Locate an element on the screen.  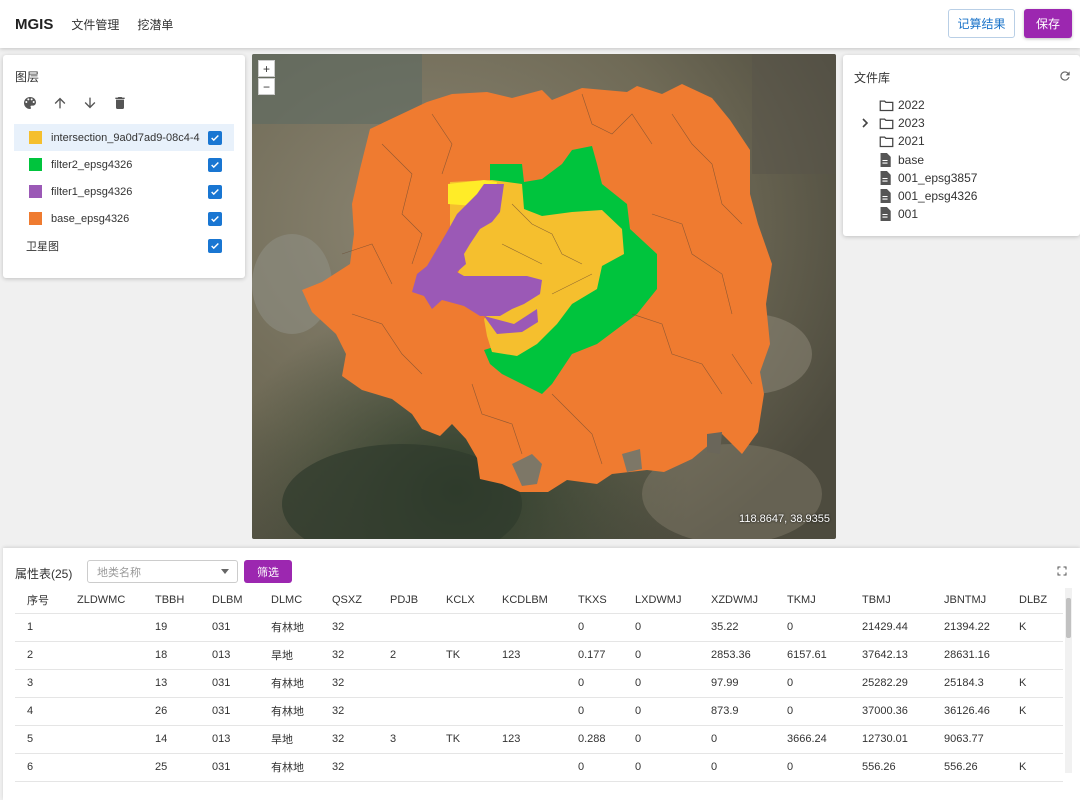
basemap-visibility-checkbox is located at coordinates (215, 245).